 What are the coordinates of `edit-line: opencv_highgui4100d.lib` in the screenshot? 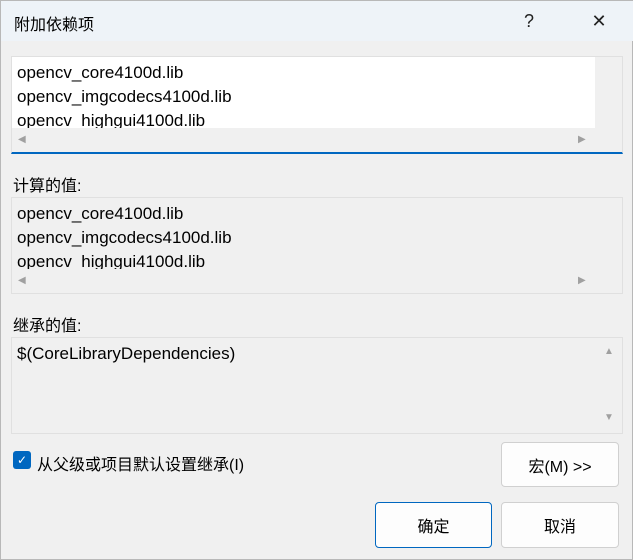 It's located at (111, 120).